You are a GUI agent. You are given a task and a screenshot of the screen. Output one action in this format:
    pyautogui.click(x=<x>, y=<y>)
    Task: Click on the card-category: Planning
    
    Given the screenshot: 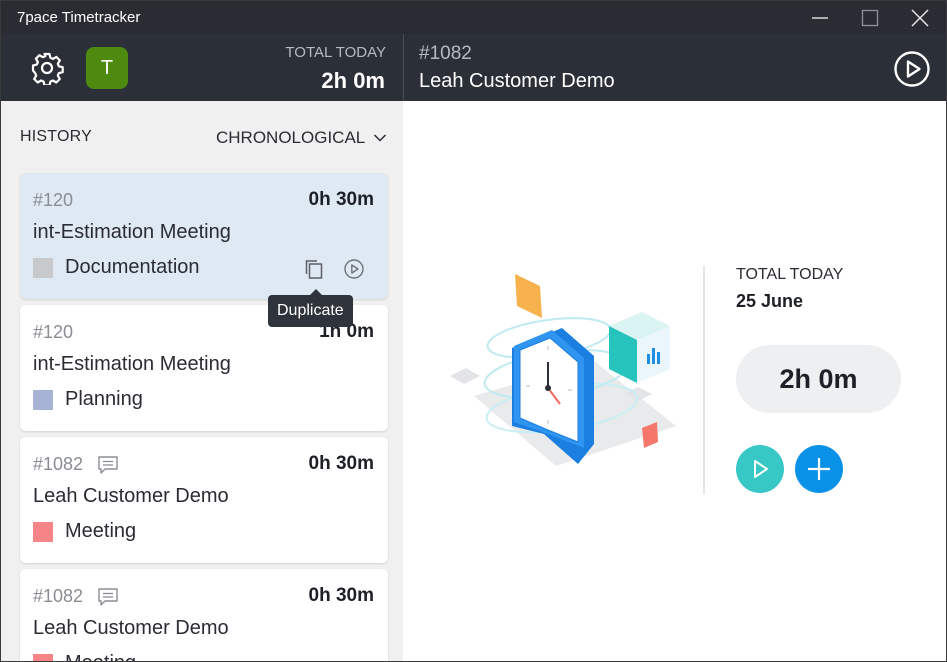 What is the action you would take?
    pyautogui.click(x=88, y=399)
    